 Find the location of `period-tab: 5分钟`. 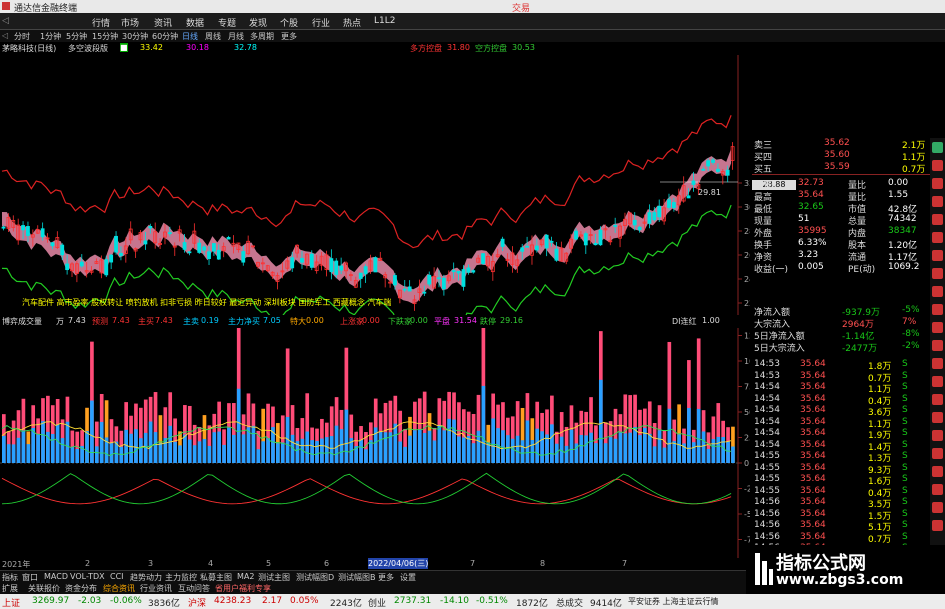

period-tab: 5分钟 is located at coordinates (76, 36).